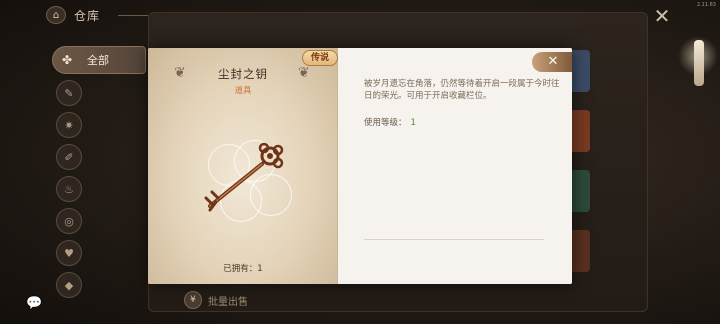 The width and height of the screenshot is (720, 324). I want to click on owned-count: 已拥有：1, so click(243, 269).